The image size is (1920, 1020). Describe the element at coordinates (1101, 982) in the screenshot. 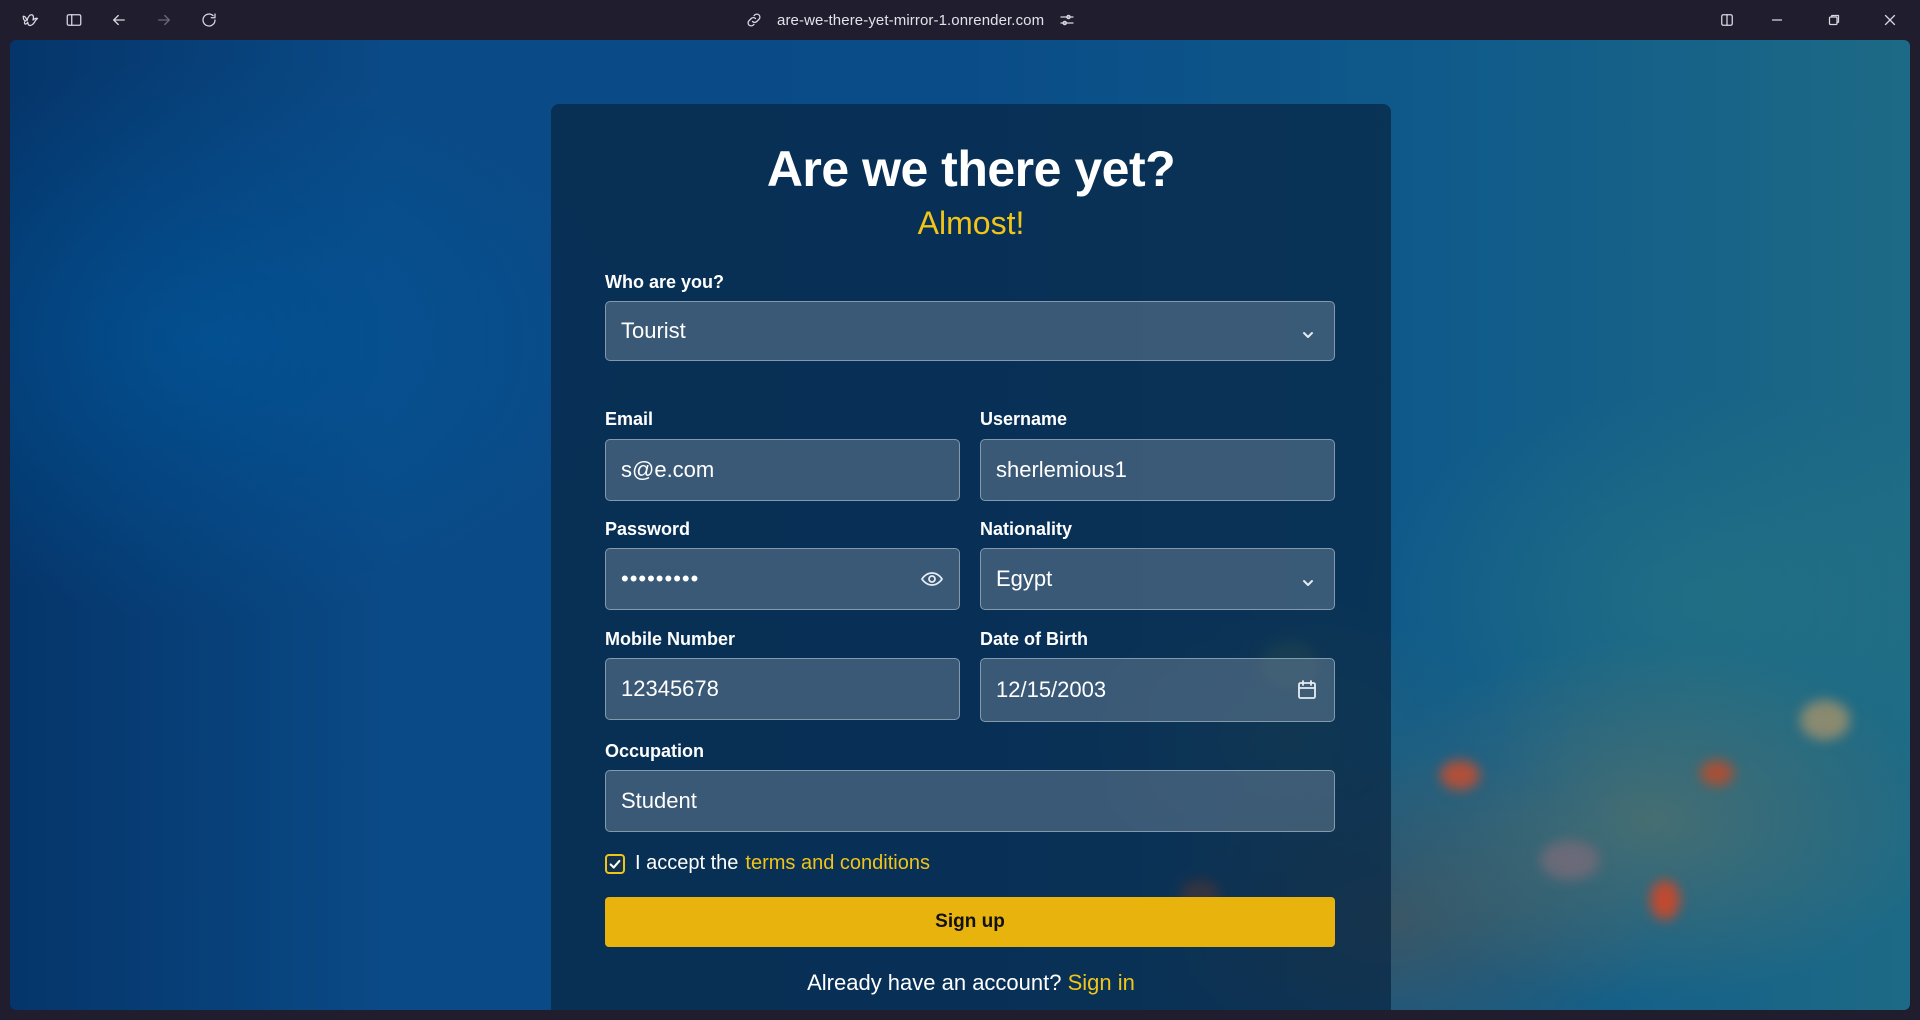

I see `signin-link: Sign in` at that location.